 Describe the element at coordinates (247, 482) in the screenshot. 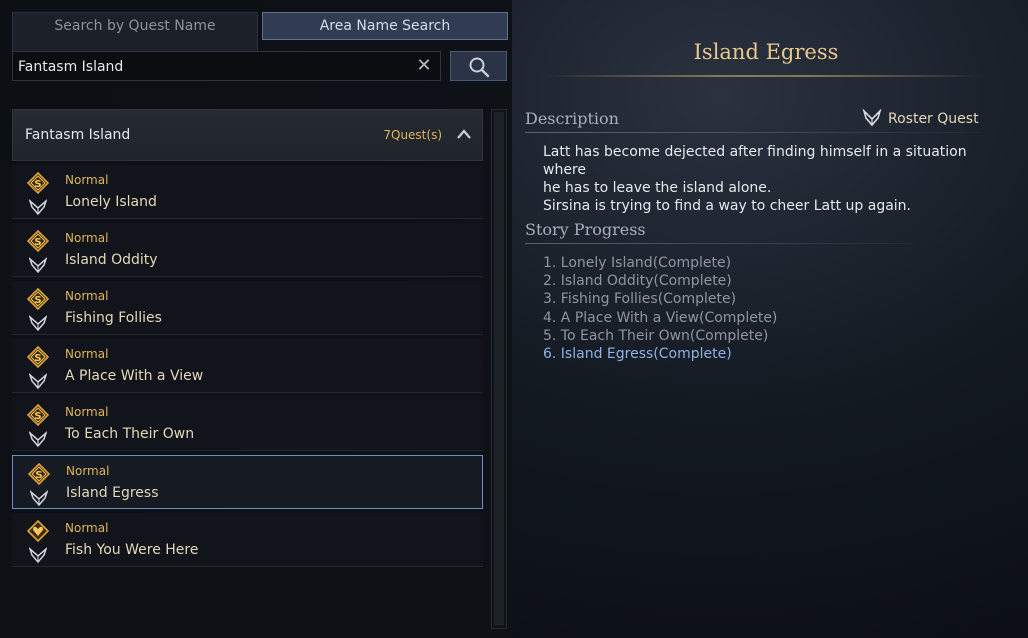

I see `quest-list-item: S Normal Island Egress` at that location.